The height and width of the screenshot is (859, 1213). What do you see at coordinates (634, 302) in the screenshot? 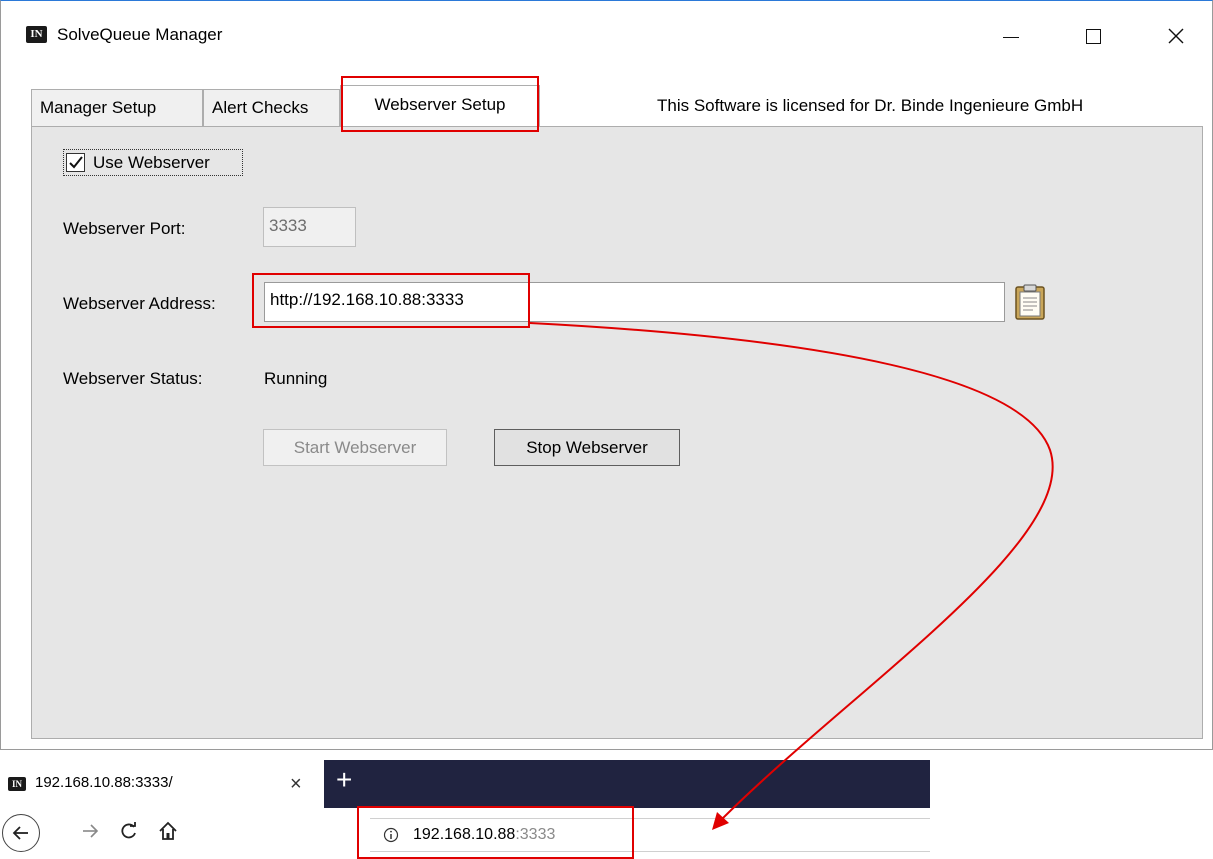
I see `webserver-address-input: http://192.168.10.88:3333` at bounding box center [634, 302].